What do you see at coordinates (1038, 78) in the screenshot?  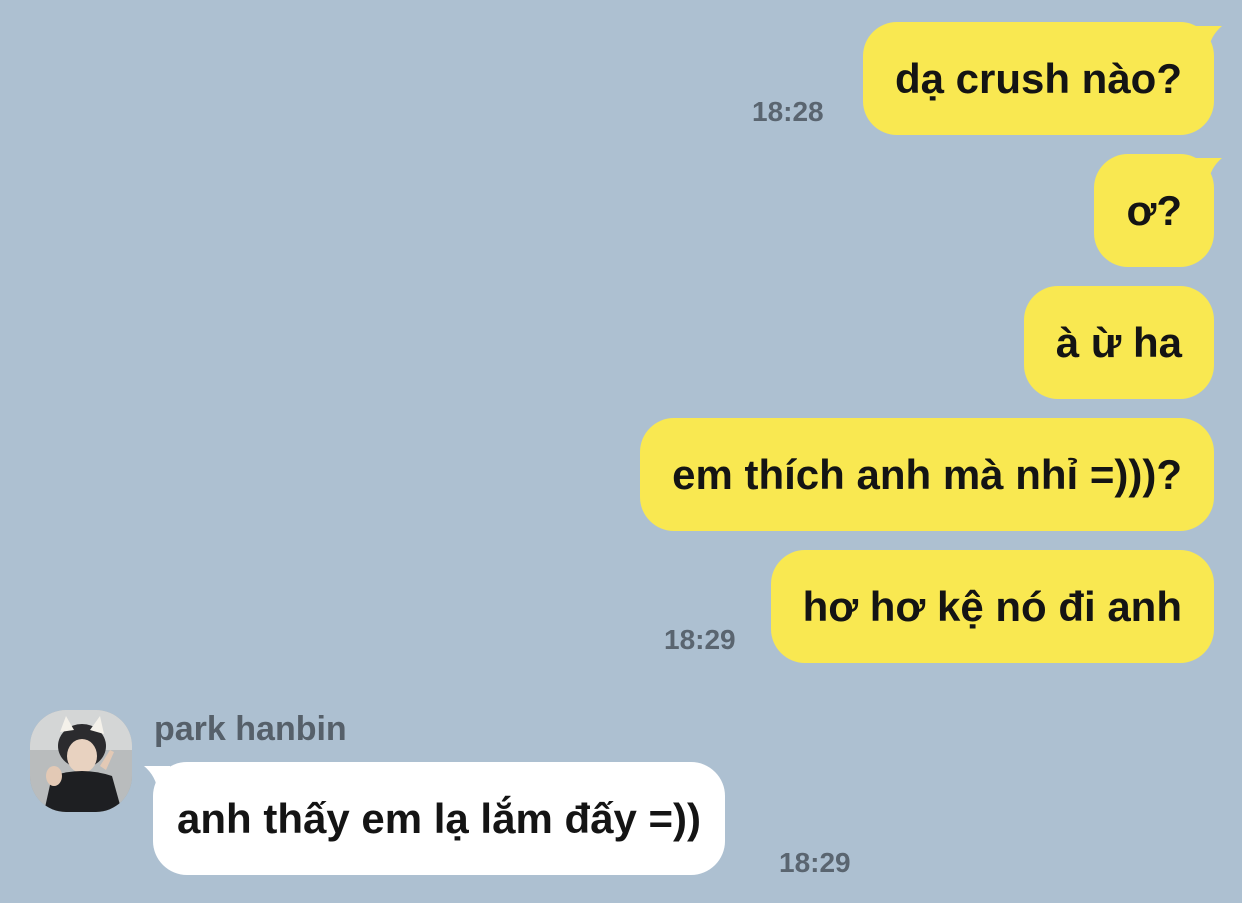 I see `message-bubble-sent: dạ crush nào?` at bounding box center [1038, 78].